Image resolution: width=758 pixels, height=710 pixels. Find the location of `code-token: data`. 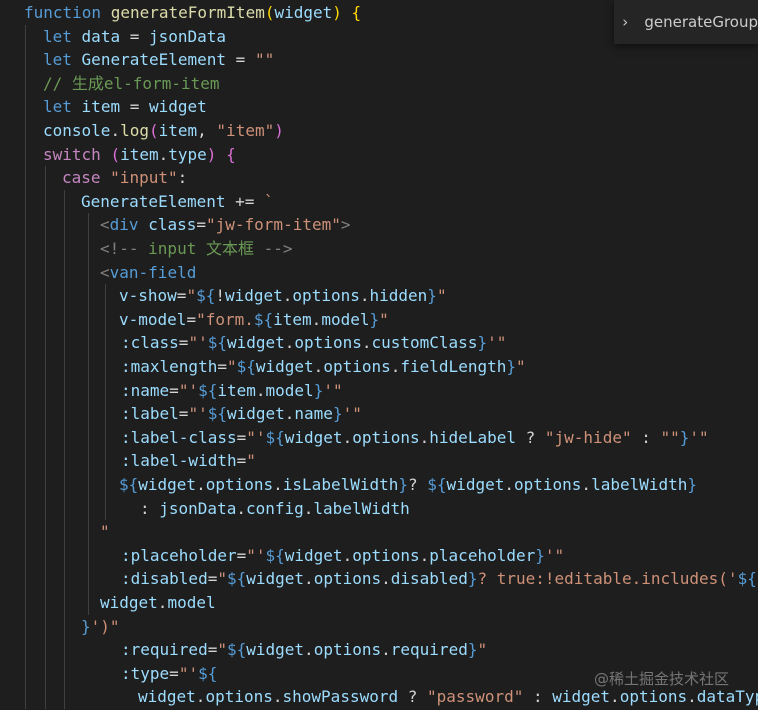

code-token: data is located at coordinates (101, 36).